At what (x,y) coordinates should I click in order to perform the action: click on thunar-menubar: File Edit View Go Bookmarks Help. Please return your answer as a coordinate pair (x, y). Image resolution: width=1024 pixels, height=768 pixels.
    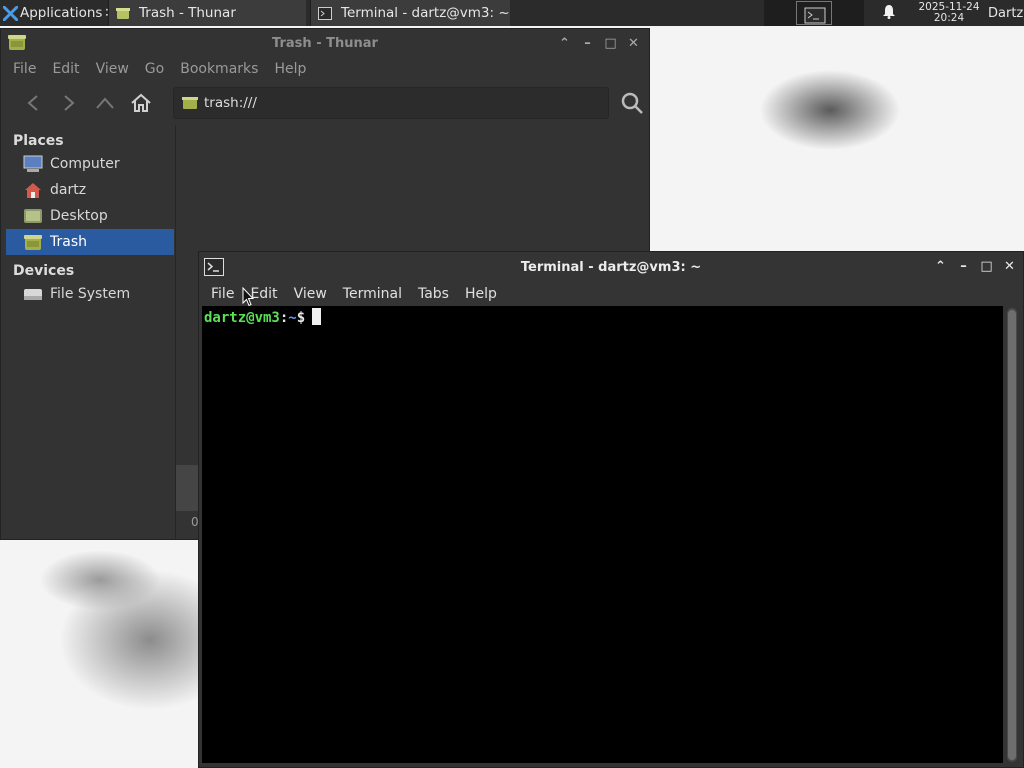
    Looking at the image, I should click on (325, 69).